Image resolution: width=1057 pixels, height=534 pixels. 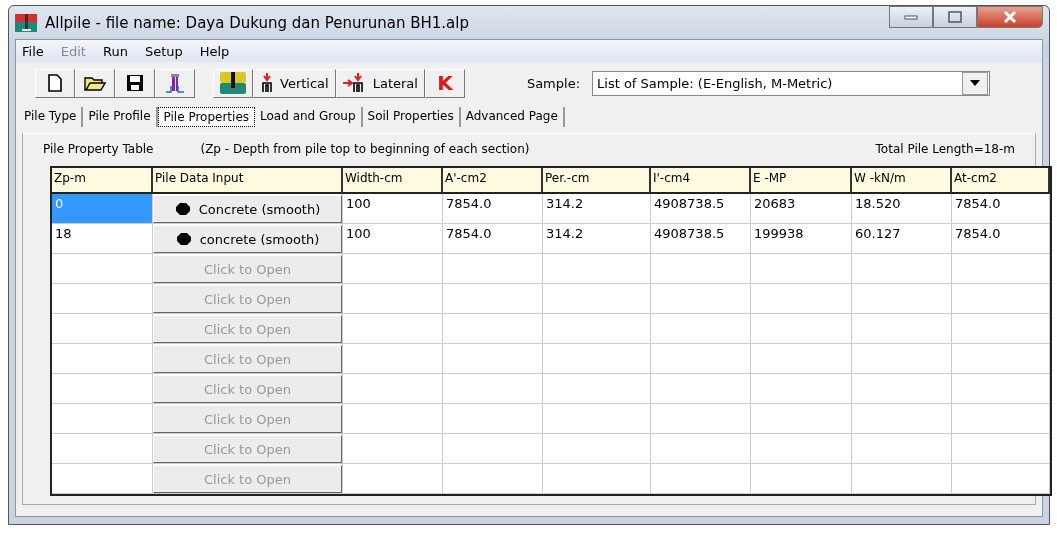 I want to click on pile-button, so click(x=175, y=83).